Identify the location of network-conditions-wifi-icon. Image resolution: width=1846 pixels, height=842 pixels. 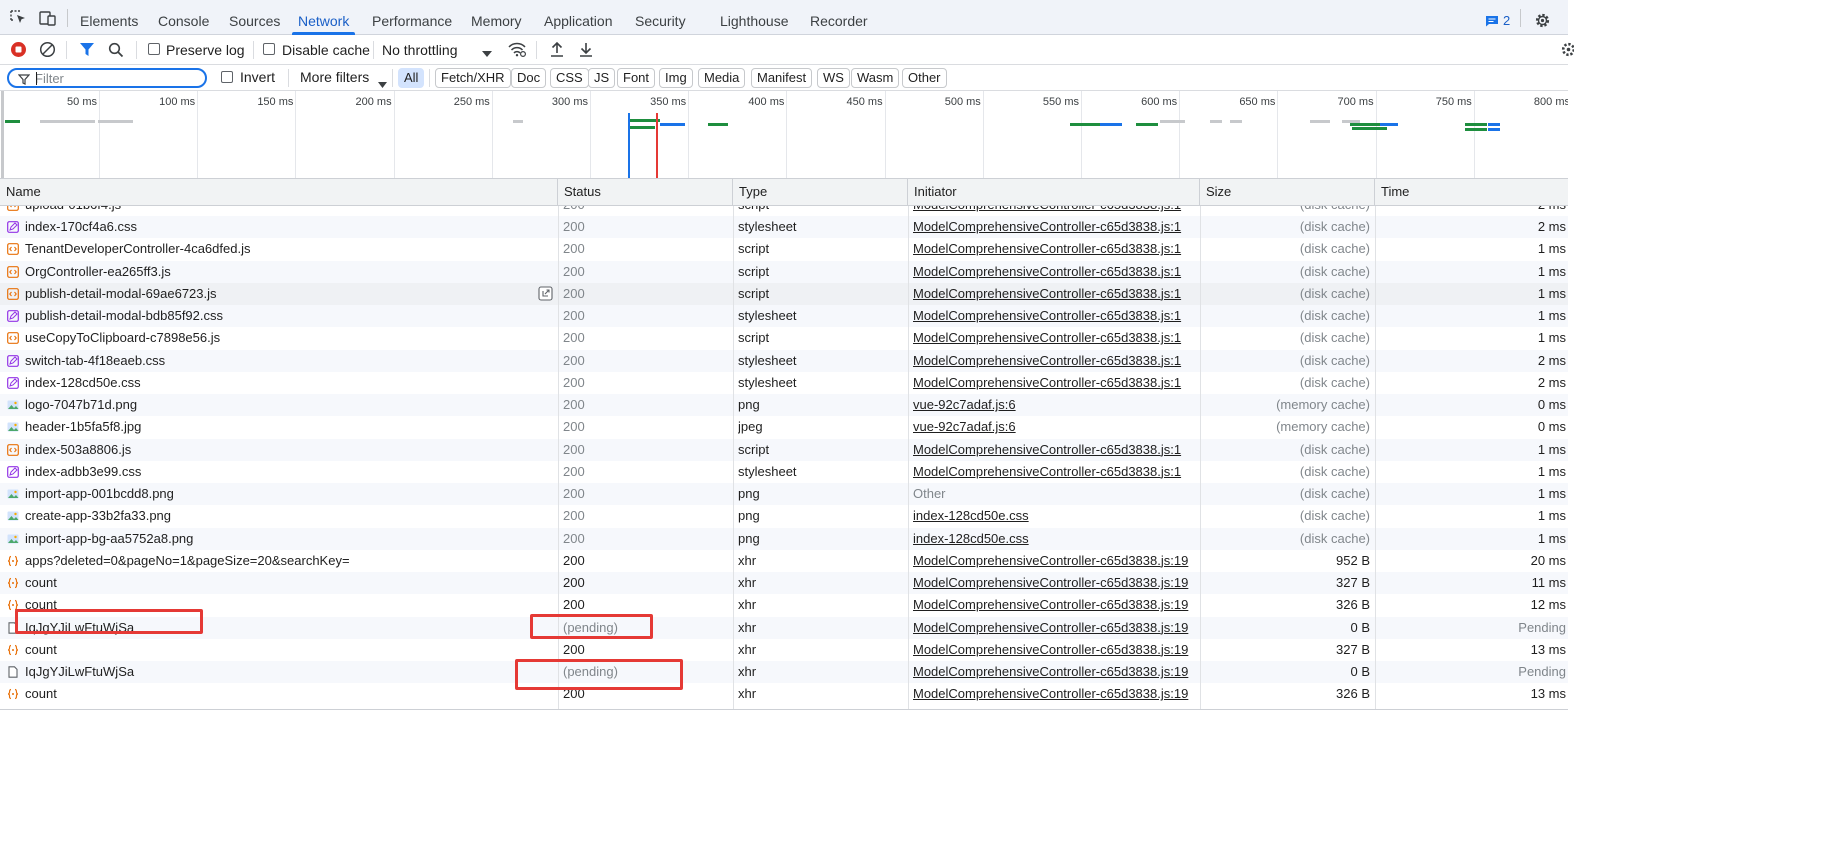
(517, 51).